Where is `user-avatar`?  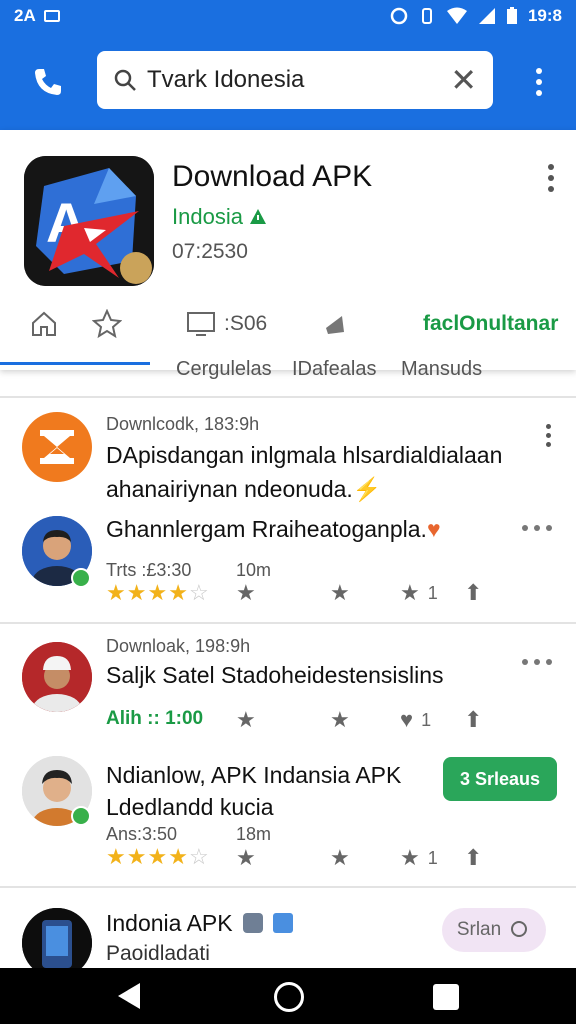
user-avatar is located at coordinates (57, 677).